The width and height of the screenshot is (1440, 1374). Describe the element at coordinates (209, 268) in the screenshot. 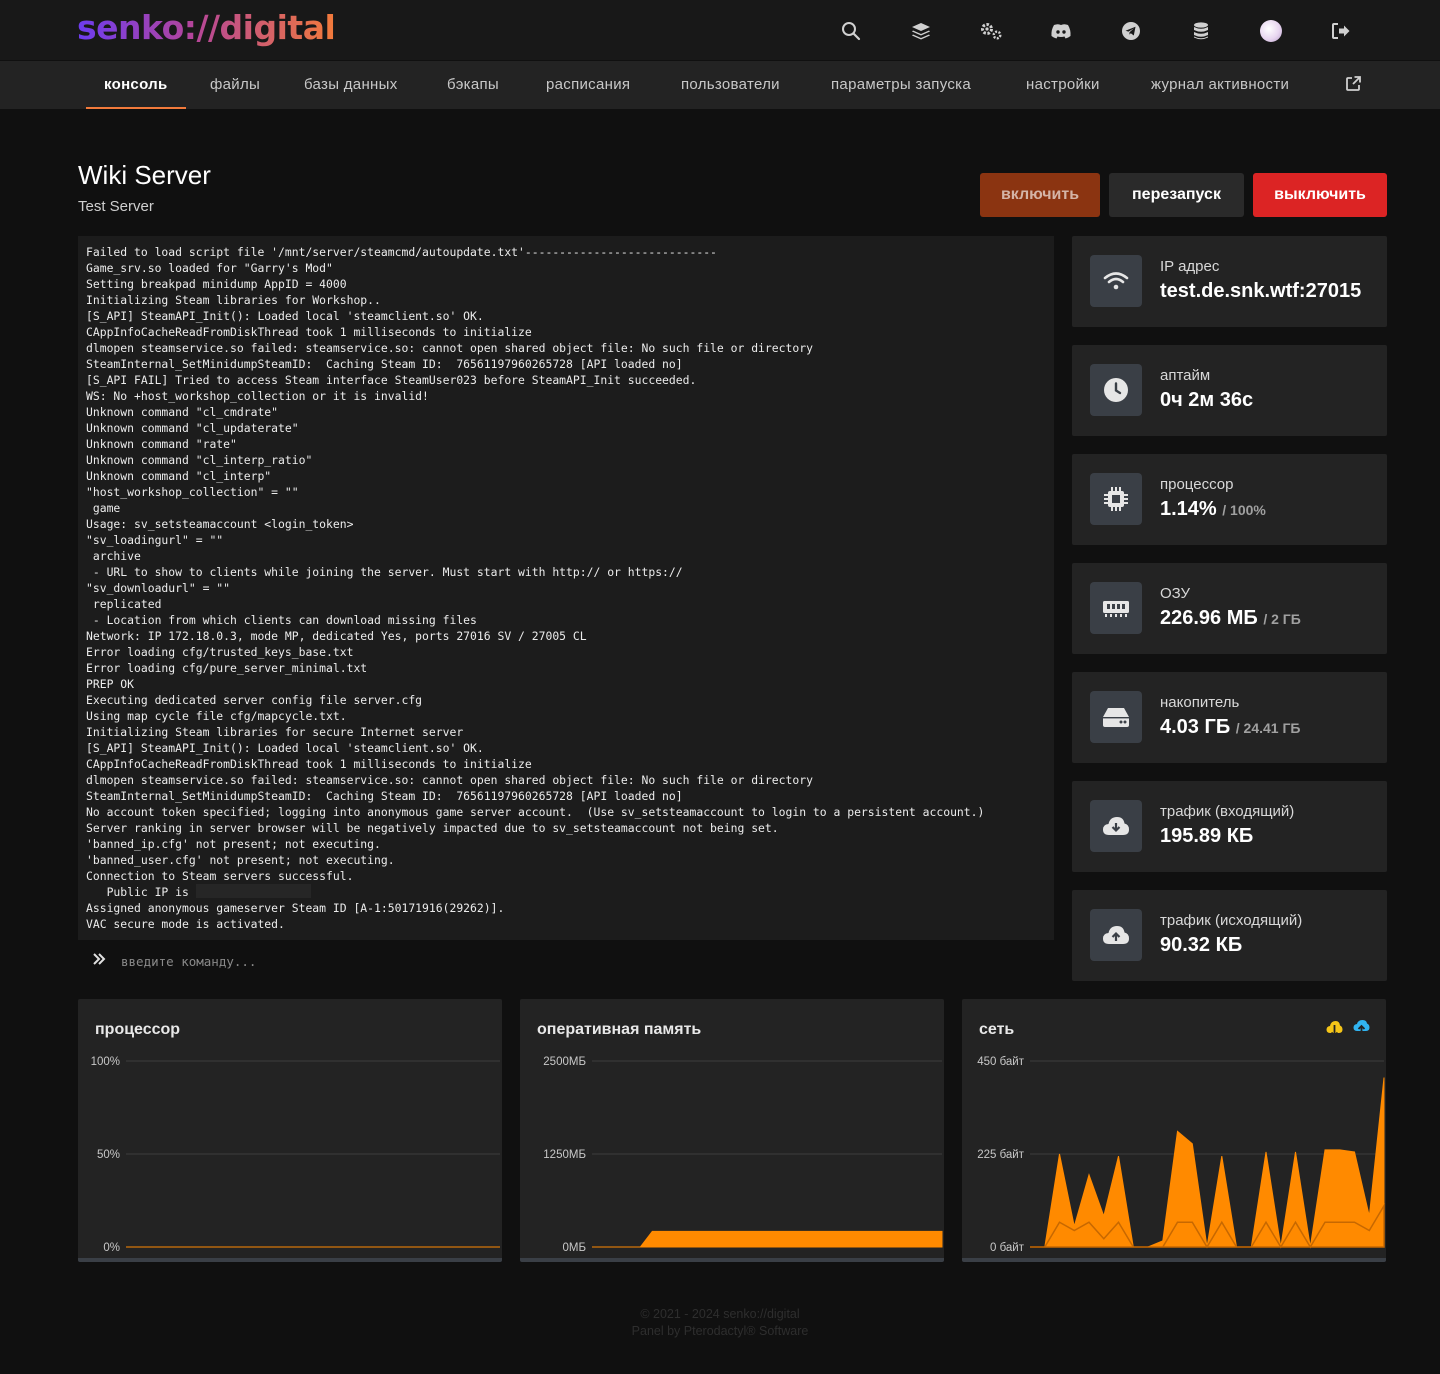

I see `console-line: Game_srv.so loaded for "Garry's Mod"` at that location.